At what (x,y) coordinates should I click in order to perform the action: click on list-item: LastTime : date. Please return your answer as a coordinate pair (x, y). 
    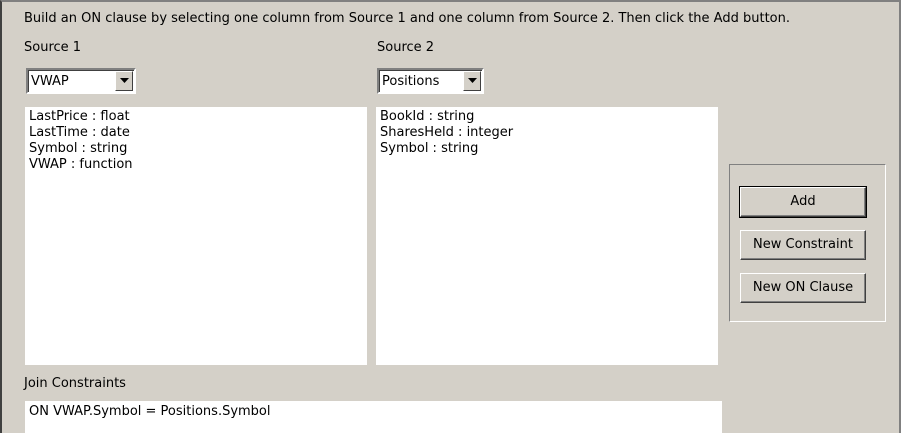
    Looking at the image, I should click on (196, 133).